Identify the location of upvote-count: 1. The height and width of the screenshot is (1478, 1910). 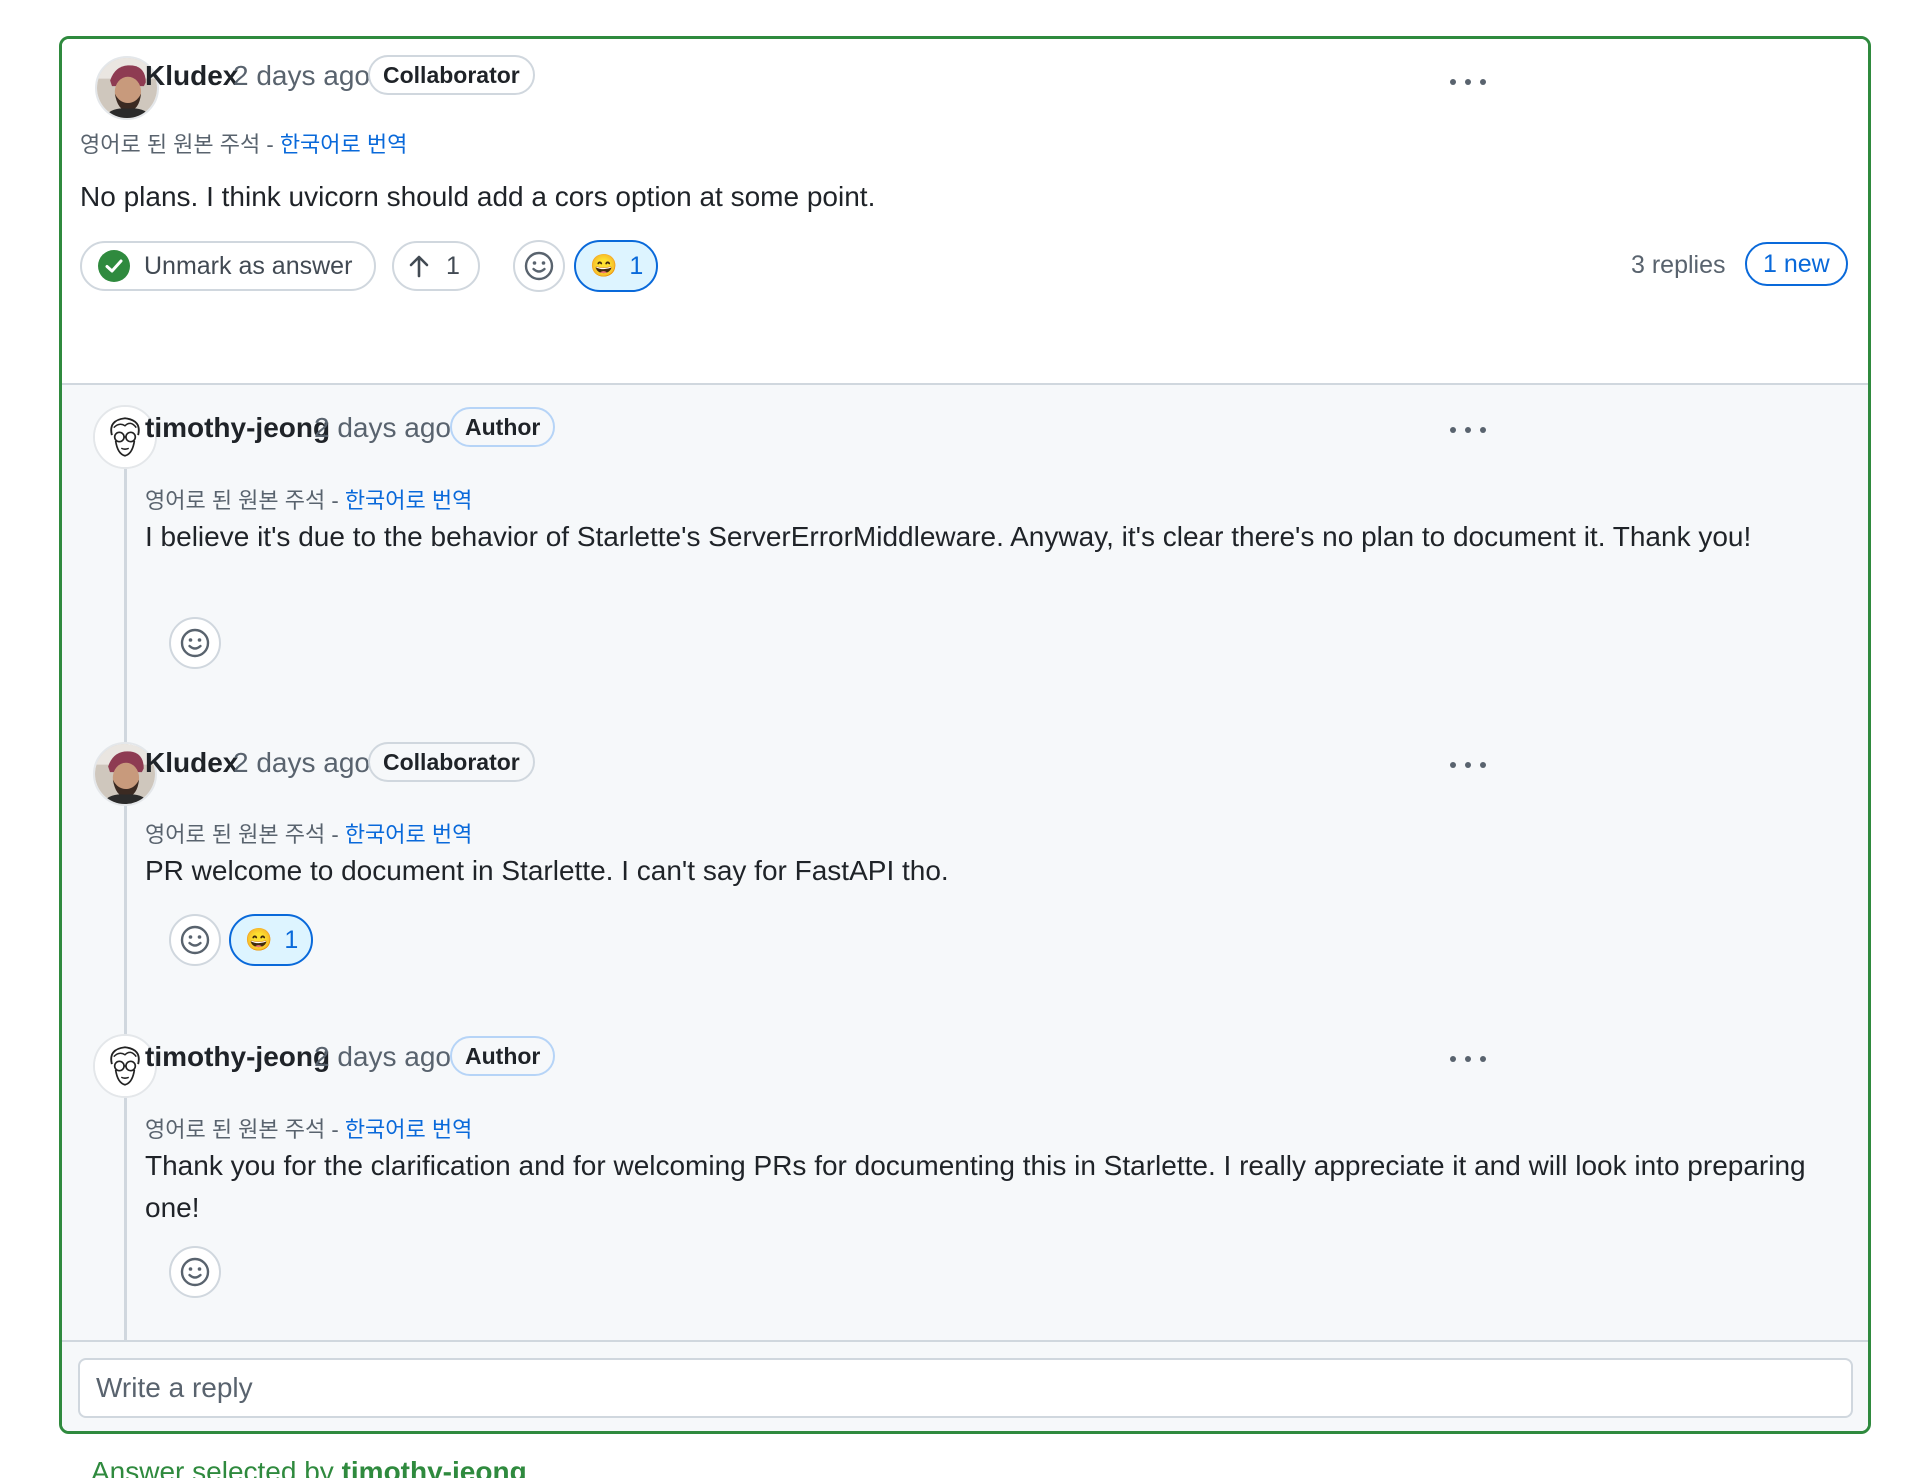
(453, 265).